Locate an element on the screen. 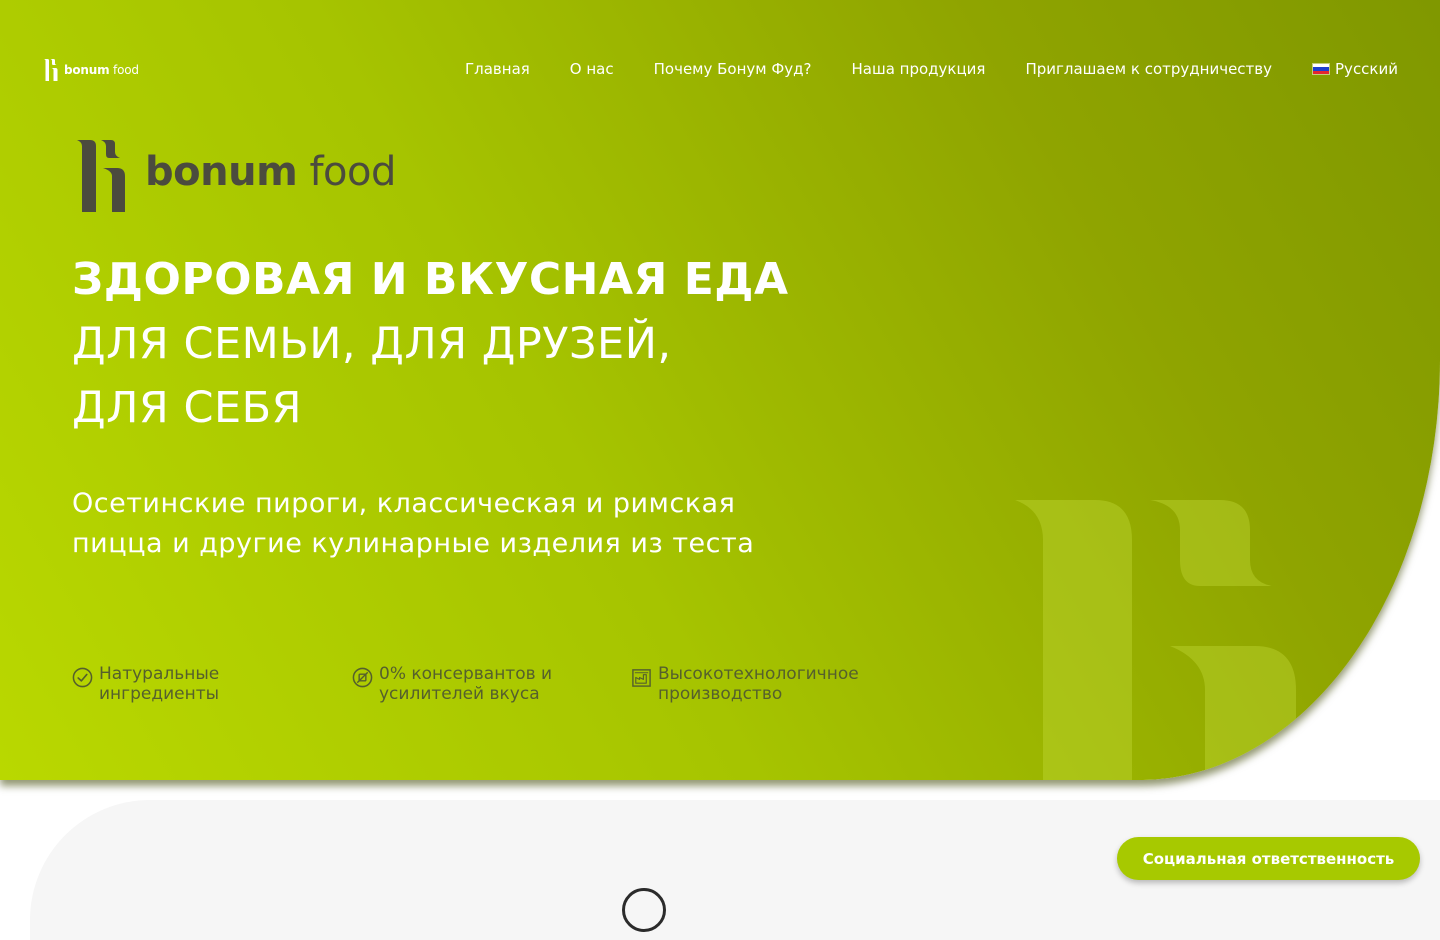 The image size is (1440, 940). feature-production: Высокотехнологичное производство is located at coordinates (761, 684).